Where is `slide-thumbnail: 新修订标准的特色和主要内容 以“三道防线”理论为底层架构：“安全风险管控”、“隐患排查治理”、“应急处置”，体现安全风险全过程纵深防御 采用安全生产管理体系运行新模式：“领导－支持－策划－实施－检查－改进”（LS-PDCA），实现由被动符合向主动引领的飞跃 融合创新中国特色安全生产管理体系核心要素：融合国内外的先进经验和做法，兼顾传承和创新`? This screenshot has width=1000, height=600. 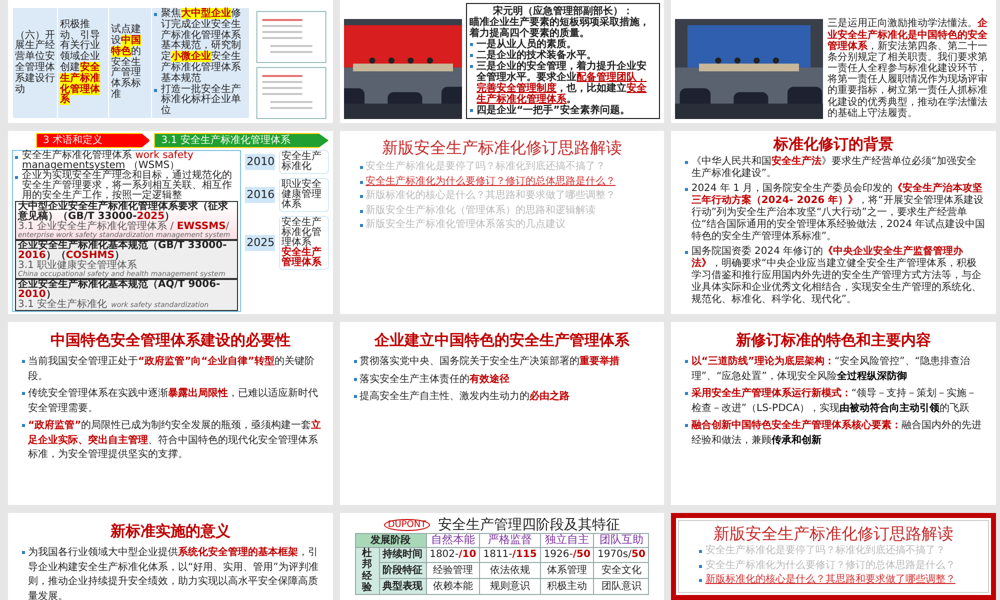 slide-thumbnail: 新修订标准的特色和主要内容 以“三道防线”理论为底层架构：“安全风险管控”、“隐患排查治理”、“应急处置”，体现安全风险全过程纵深防御 采用安全生产管理体系运行新模式：“领导－支持－策划－实施－检查－改进”（LS-PDCA），实现由被动符合向主动引领的飞跃 融合创新中国特色安全生产管理体系核心要素：融合国内外的先进经验和做法，兼顾传承和创新 is located at coordinates (833, 413).